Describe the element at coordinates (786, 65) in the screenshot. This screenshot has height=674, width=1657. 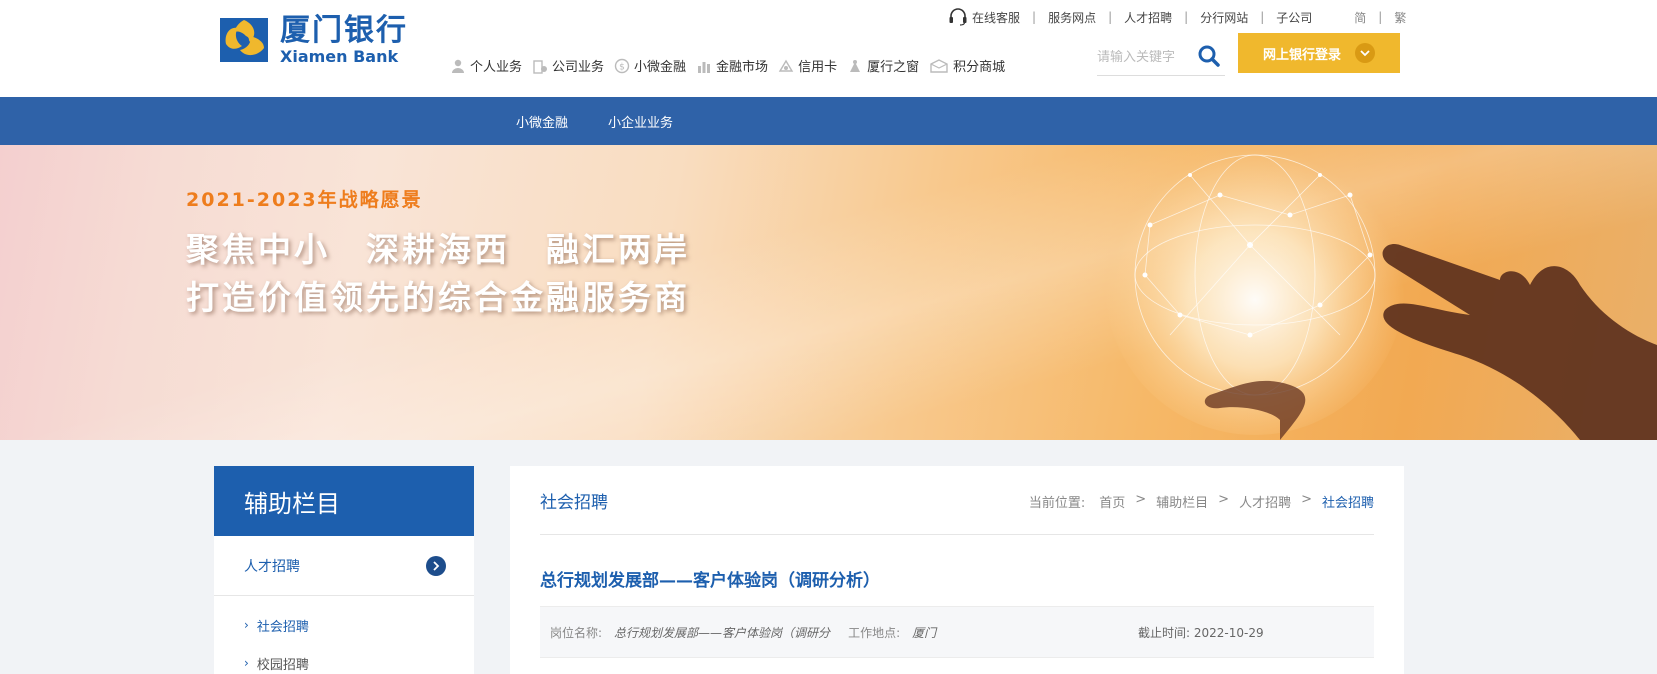
I see `card-icon` at that location.